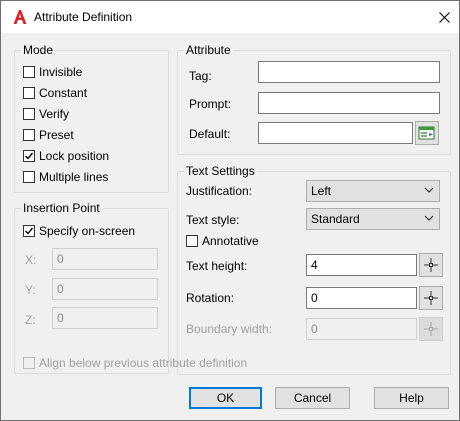 Image resolution: width=460 pixels, height=421 pixels. Describe the element at coordinates (56, 135) in the screenshot. I see `preset-label: Preset` at that location.